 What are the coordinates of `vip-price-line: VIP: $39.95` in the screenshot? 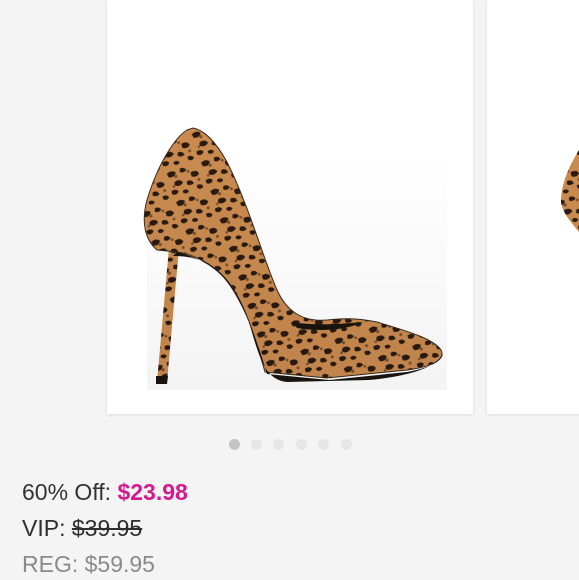 It's located at (292, 528).